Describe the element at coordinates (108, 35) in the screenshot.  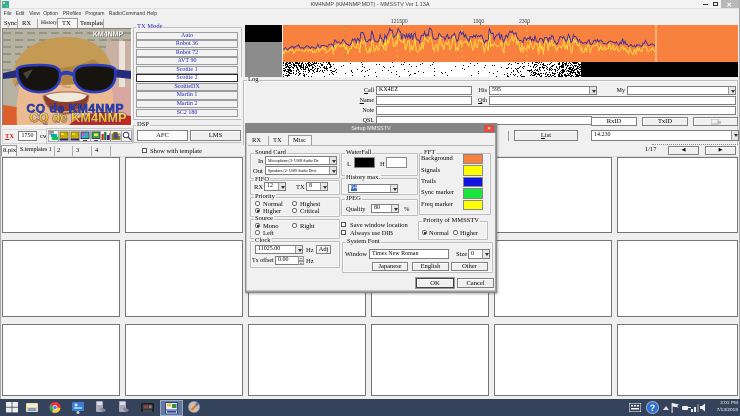
I see `svg-text: KM4NMP` at that location.